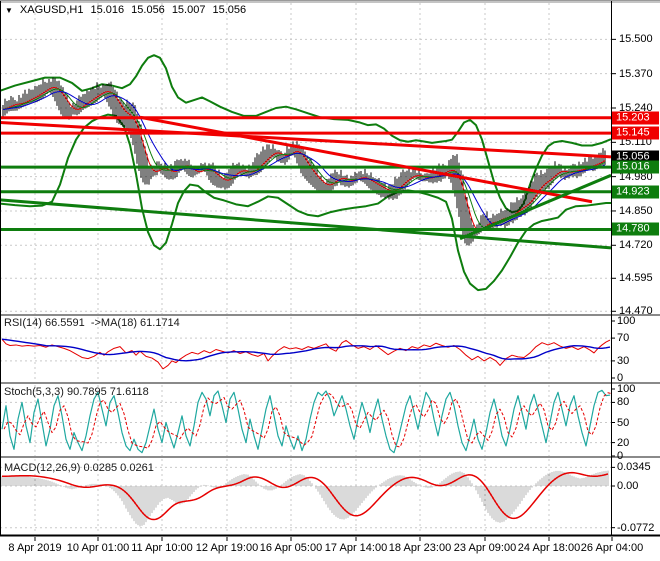 The height and width of the screenshot is (561, 660). I want to click on rsi-panel, so click(306, 349).